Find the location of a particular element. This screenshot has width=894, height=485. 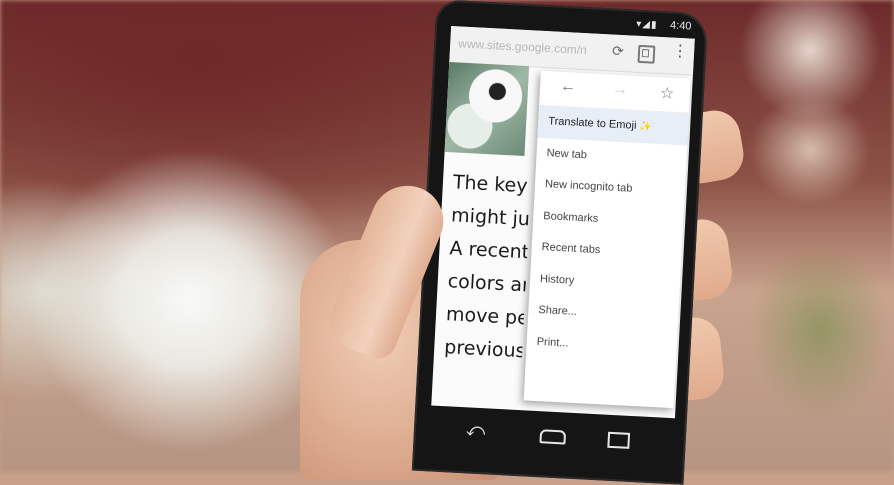

signal-battery-icons: ▾◢▮ is located at coordinates (646, 24).